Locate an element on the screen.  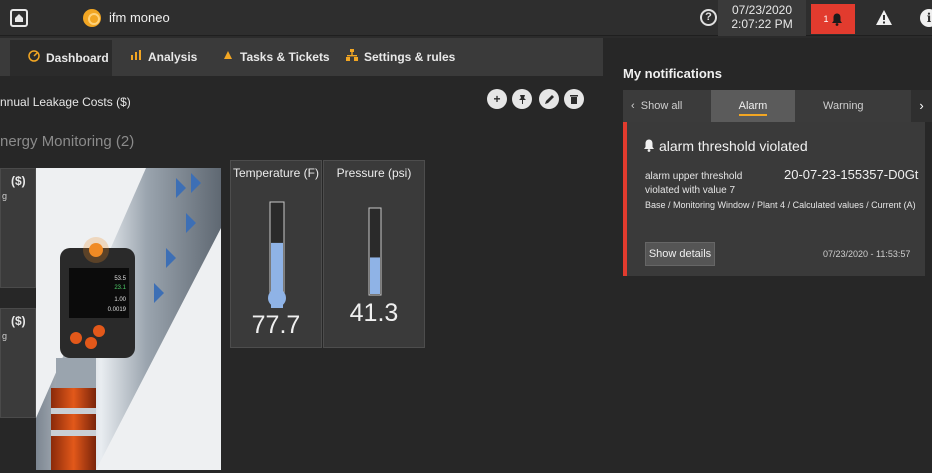
tab-label: Show all is located at coordinates (661, 106).